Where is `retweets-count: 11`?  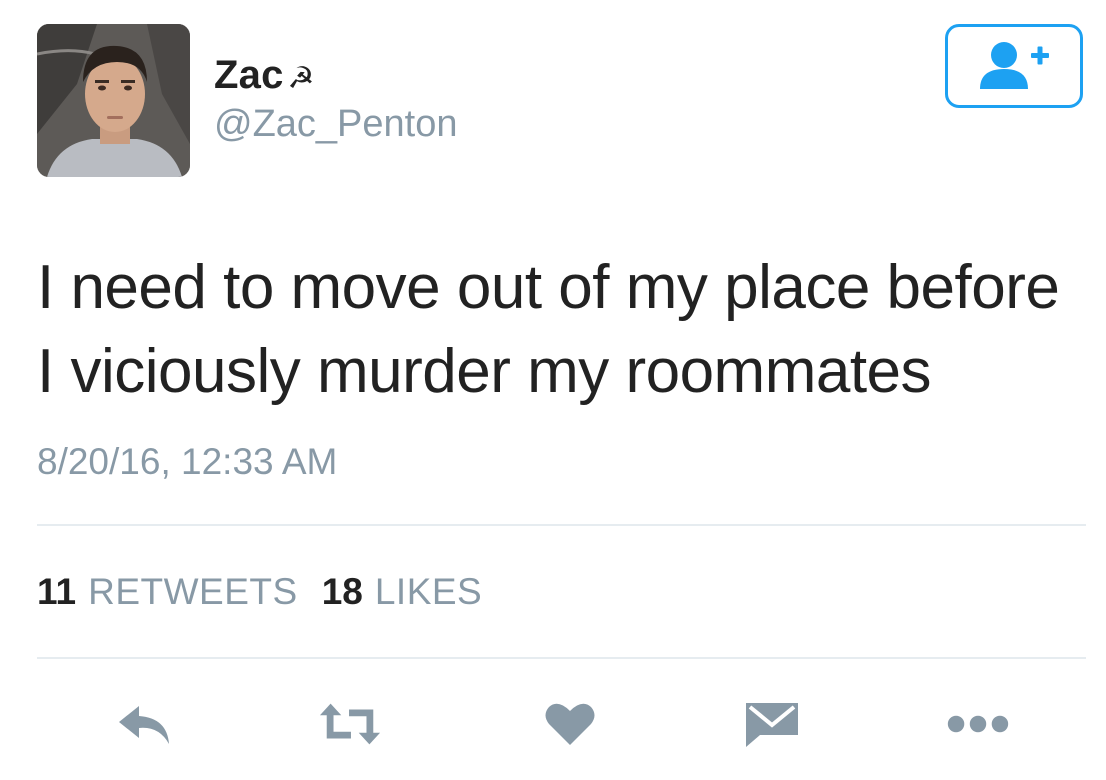 retweets-count: 11 is located at coordinates (57, 591).